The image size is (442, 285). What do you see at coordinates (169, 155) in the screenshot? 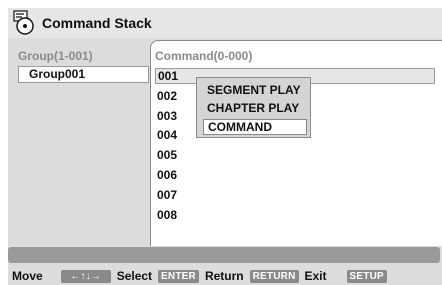
I see `command-row: 005` at bounding box center [169, 155].